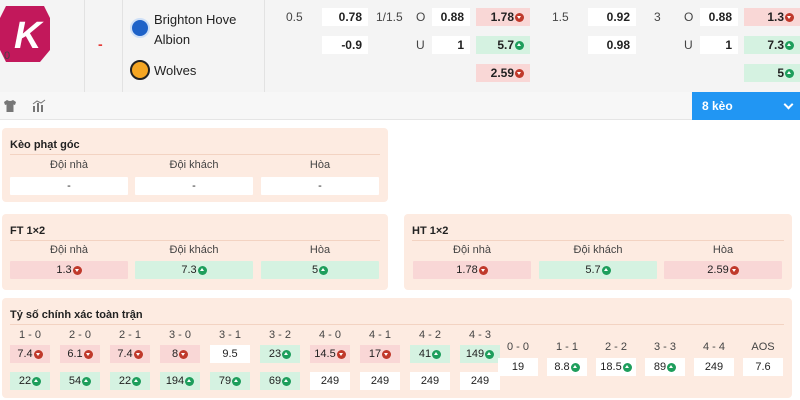 The width and height of the screenshot is (800, 400). What do you see at coordinates (294, 17) in the screenshot?
I see `ah-line: 0.5` at bounding box center [294, 17].